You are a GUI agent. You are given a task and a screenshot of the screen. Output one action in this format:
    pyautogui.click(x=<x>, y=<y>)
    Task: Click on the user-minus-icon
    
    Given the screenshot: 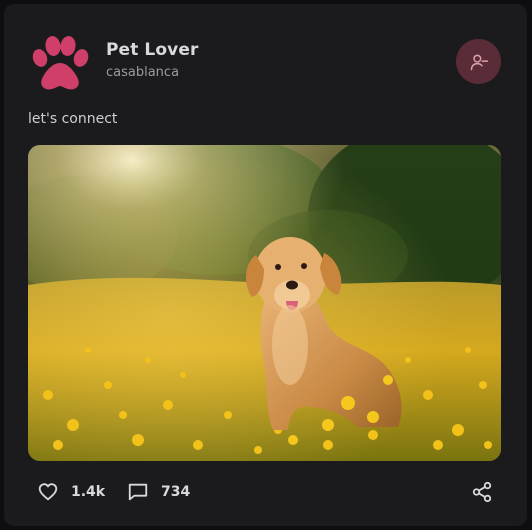 What is the action you would take?
    pyautogui.click(x=479, y=62)
    